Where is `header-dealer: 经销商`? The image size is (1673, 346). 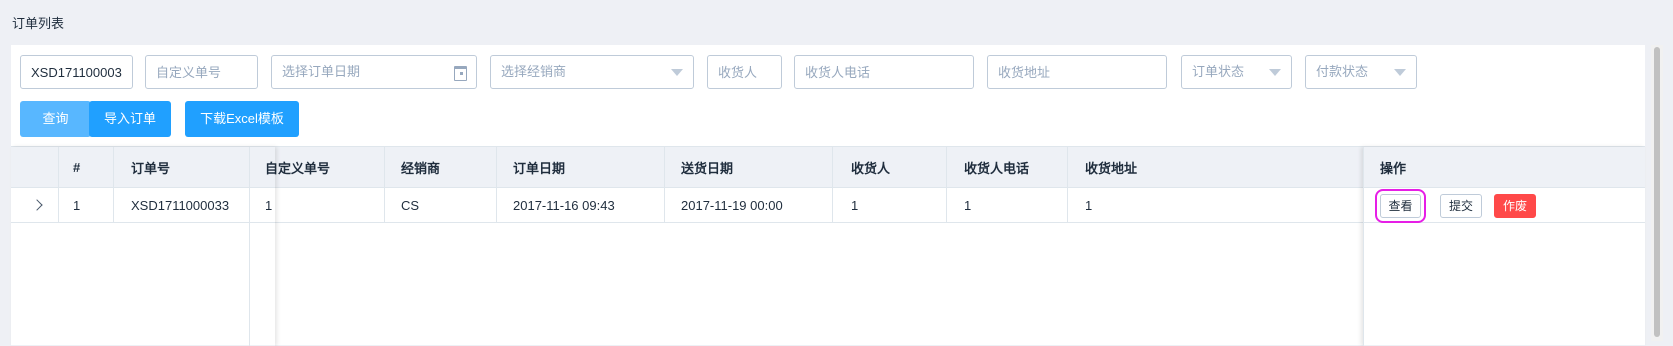 header-dealer: 经销商 is located at coordinates (421, 168).